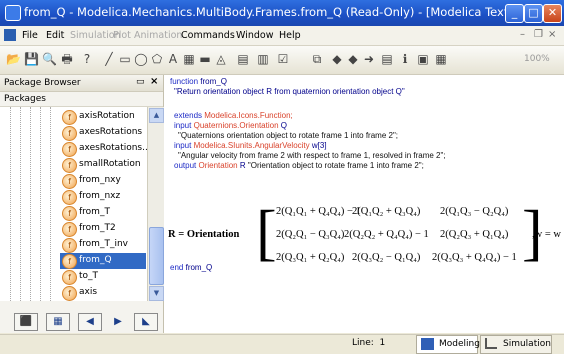  Describe the element at coordinates (266, 233) in the screenshot. I see `matrix-left-bracket: [` at that location.